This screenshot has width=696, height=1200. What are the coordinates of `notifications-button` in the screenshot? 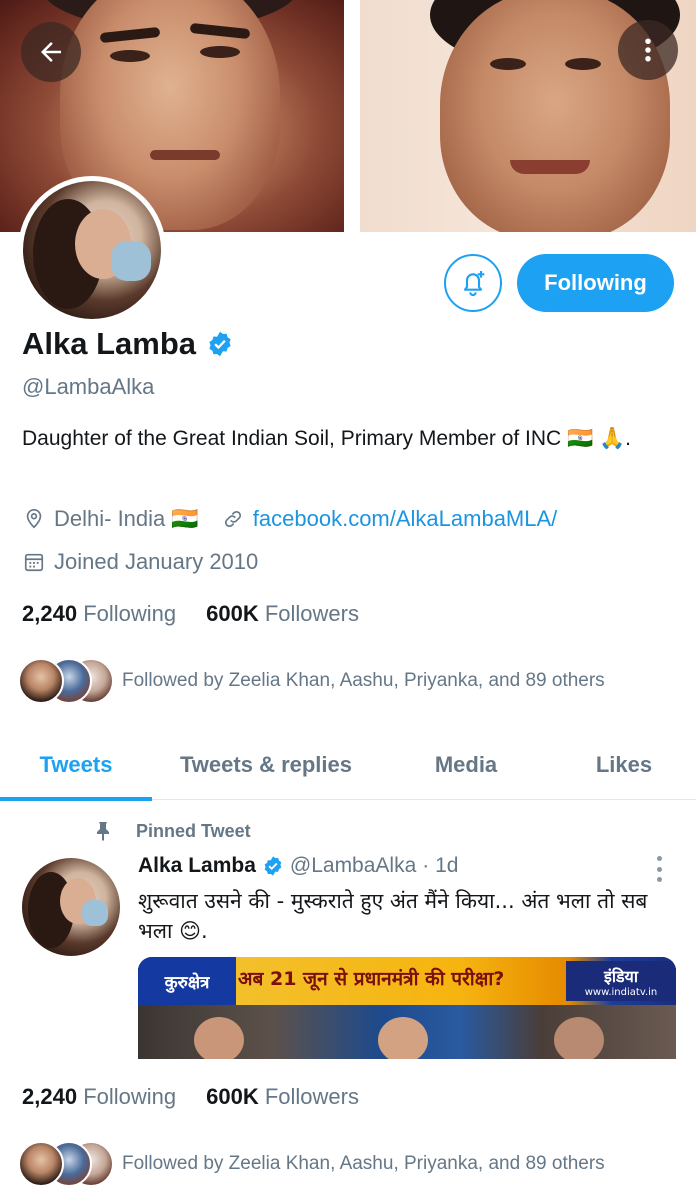 It's located at (473, 283).